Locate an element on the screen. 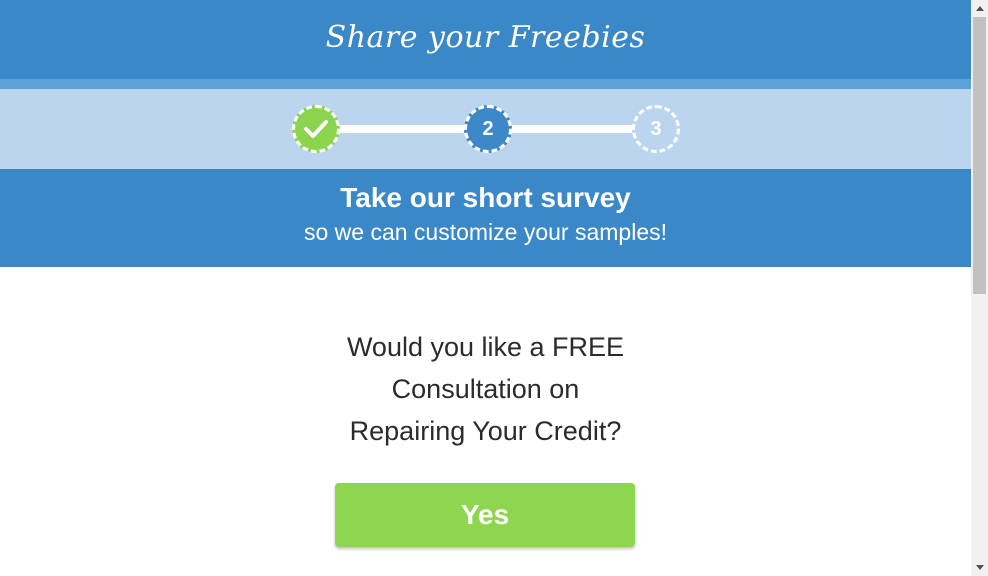 This screenshot has height=576, width=988. check-icon is located at coordinates (316, 129).